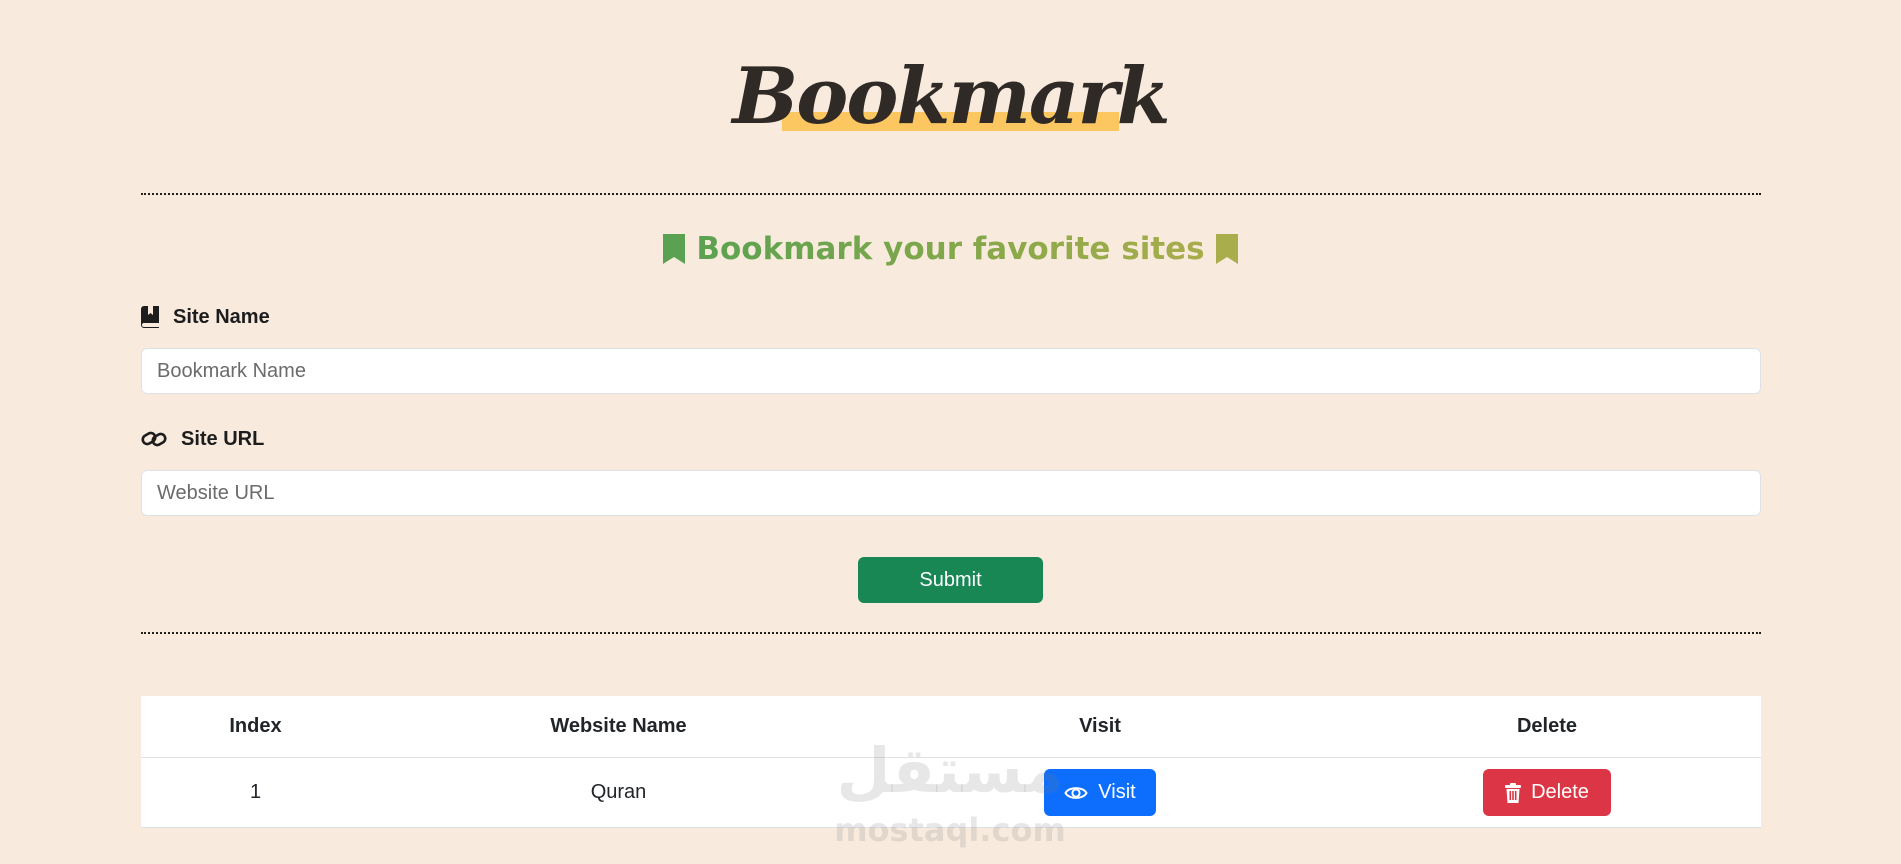 The image size is (1901, 864). I want to click on table-row: 1 Quran Visit Delete, so click(951, 792).